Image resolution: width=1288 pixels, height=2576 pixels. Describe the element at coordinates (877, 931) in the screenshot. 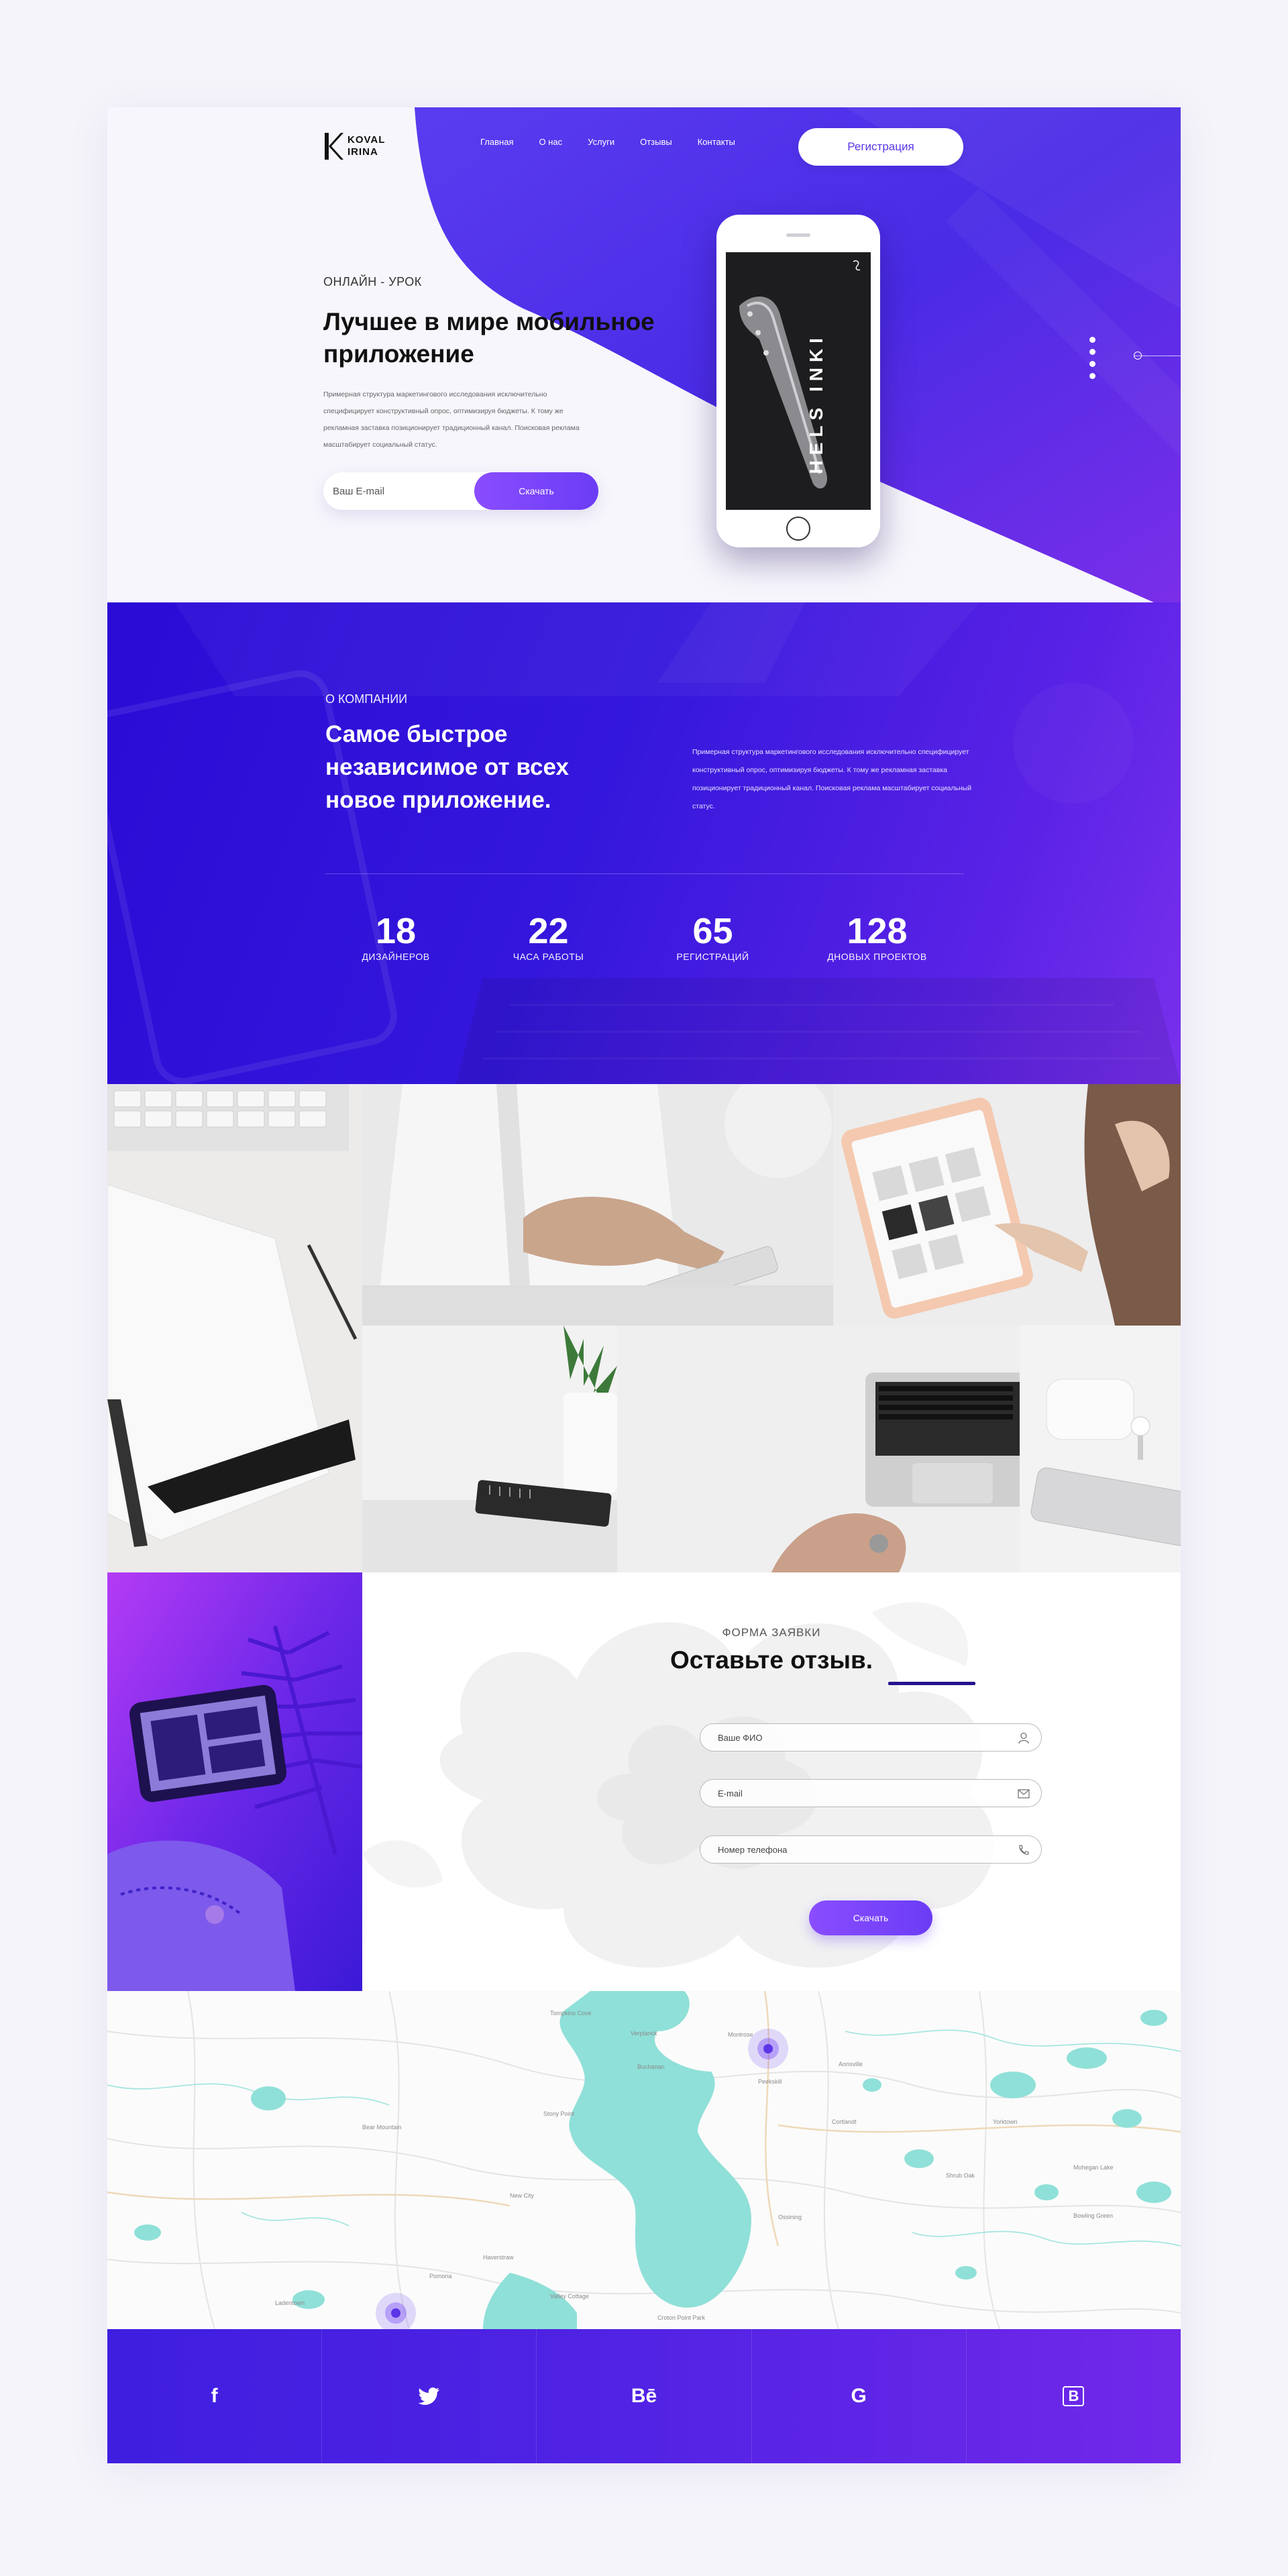

I see `stat-value: 128` at that location.